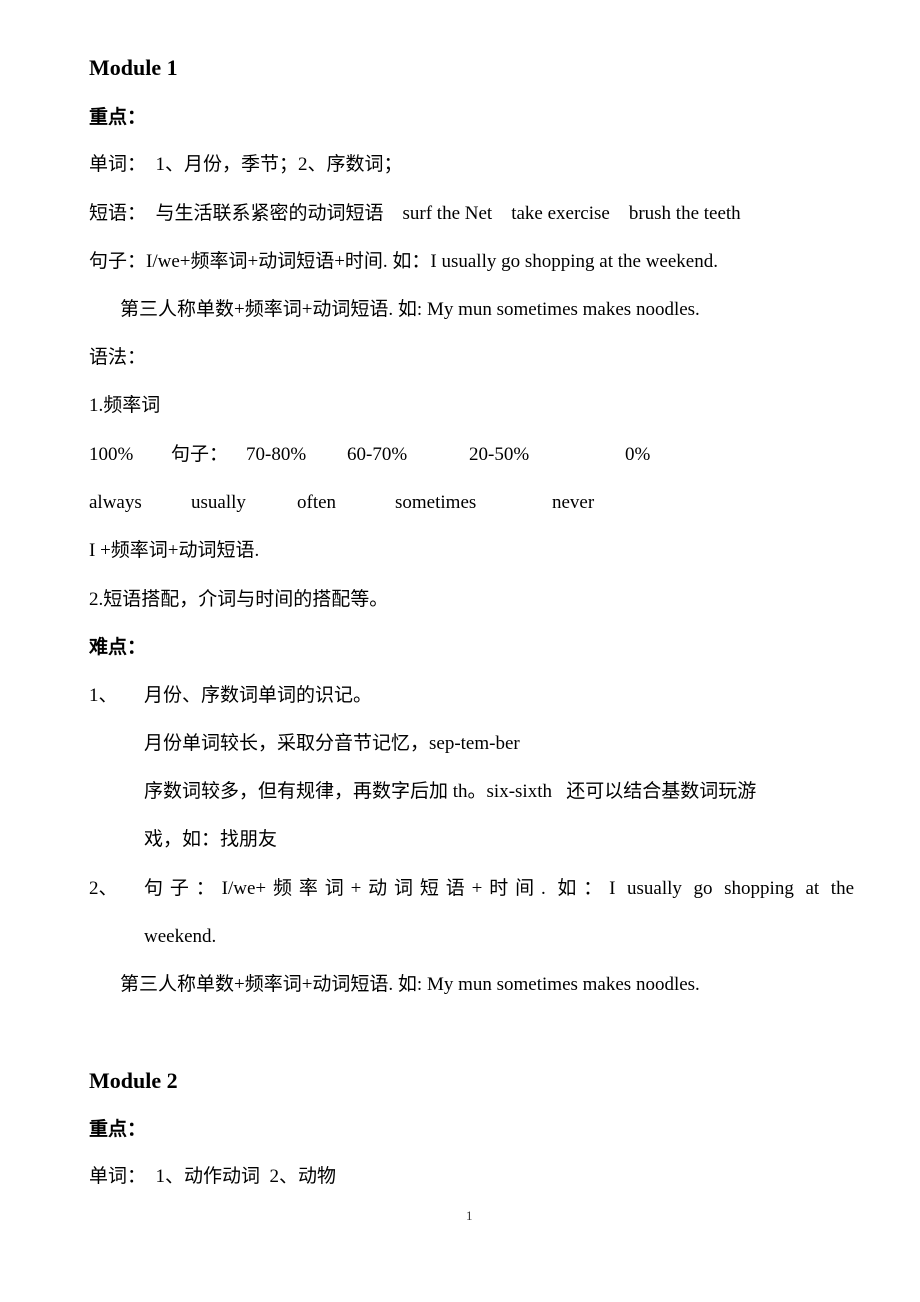 This screenshot has height=1302, width=920. I want to click on difficulty1-note2-cont: 戏，如：找朋友, so click(211, 839).